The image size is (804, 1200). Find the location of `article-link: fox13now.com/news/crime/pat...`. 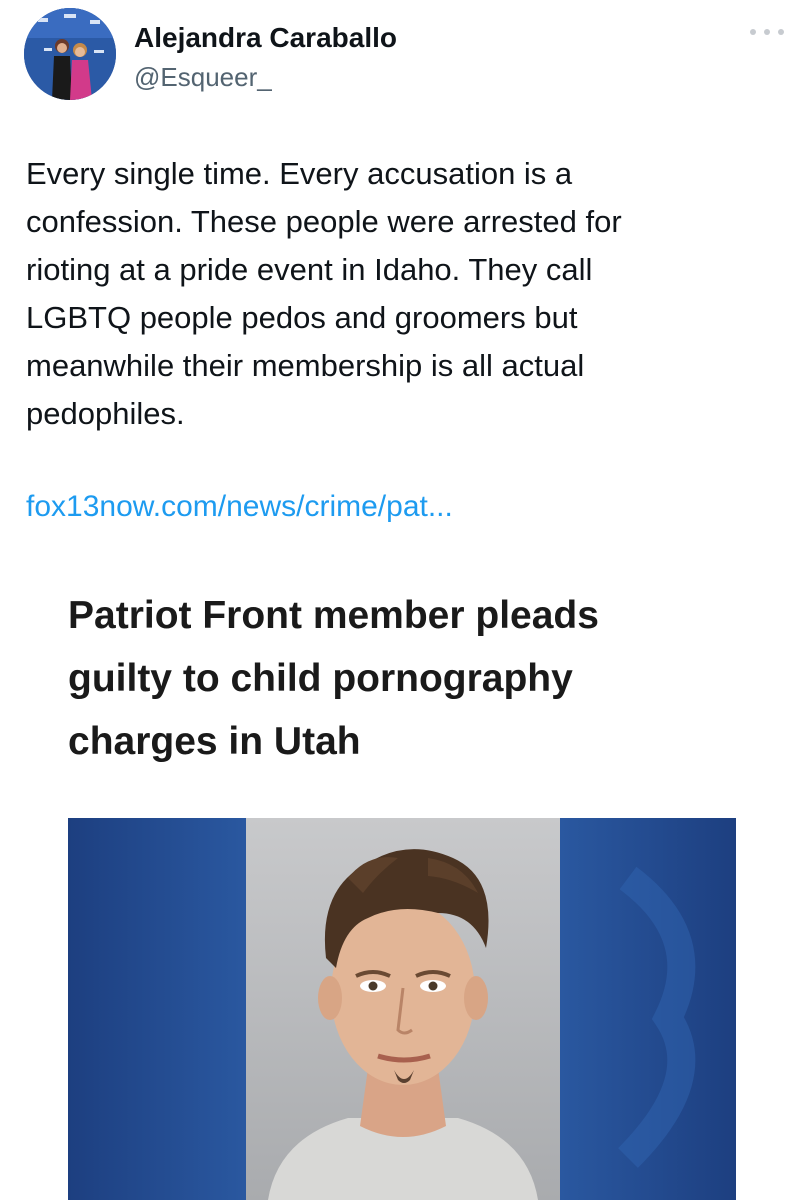

article-link: fox13now.com/news/crime/pat... is located at coordinates (239, 507).